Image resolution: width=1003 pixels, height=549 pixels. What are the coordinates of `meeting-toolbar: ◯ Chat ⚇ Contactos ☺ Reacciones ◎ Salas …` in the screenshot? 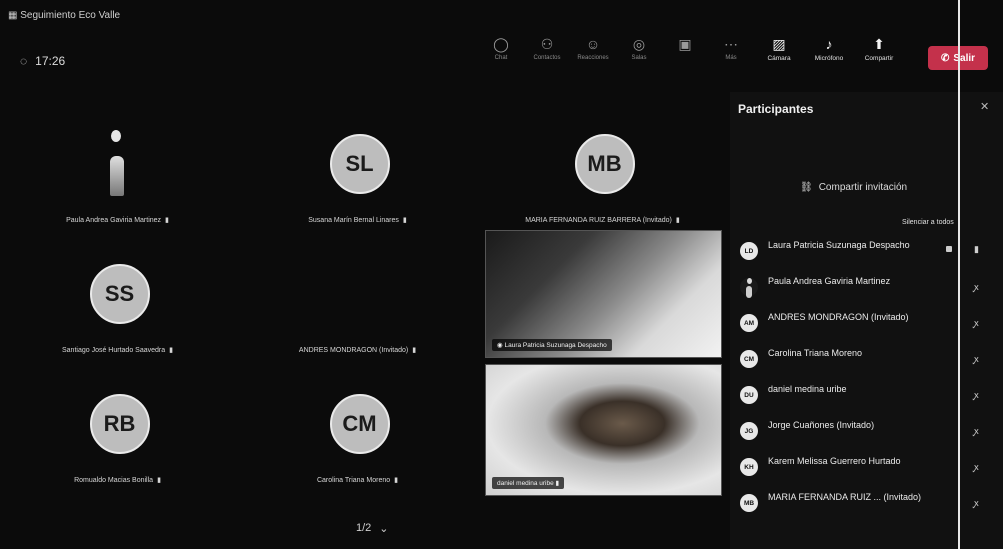 It's located at (691, 56).